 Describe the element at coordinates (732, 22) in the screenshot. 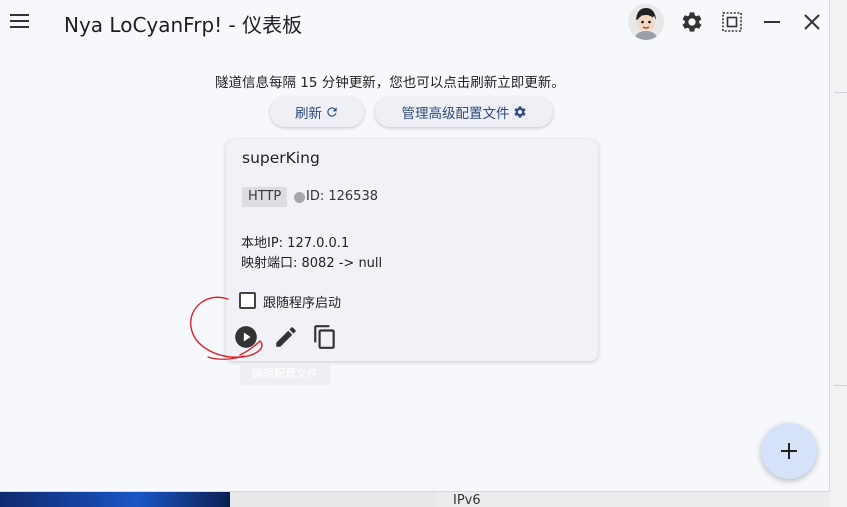

I see `screenshot-icon` at that location.